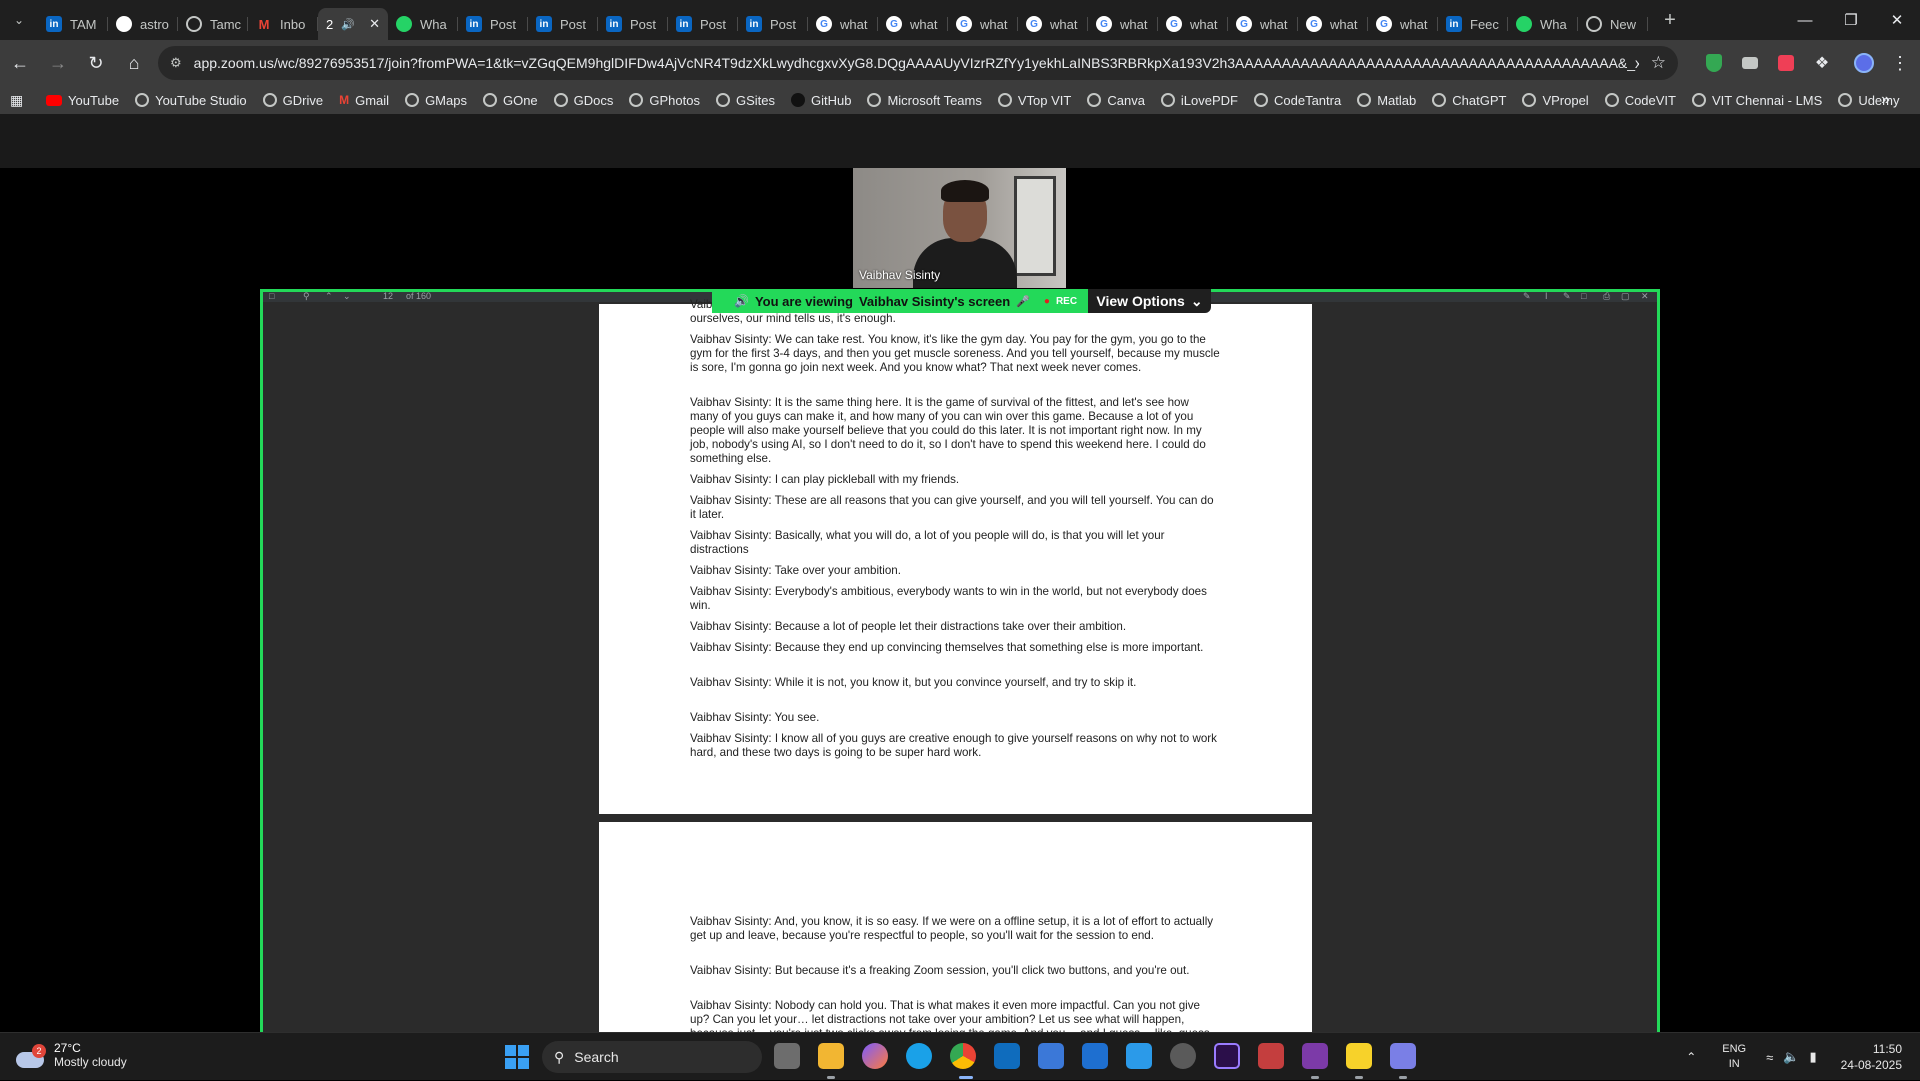  Describe the element at coordinates (1613, 24) in the screenshot. I see `browser-tab: New` at that location.